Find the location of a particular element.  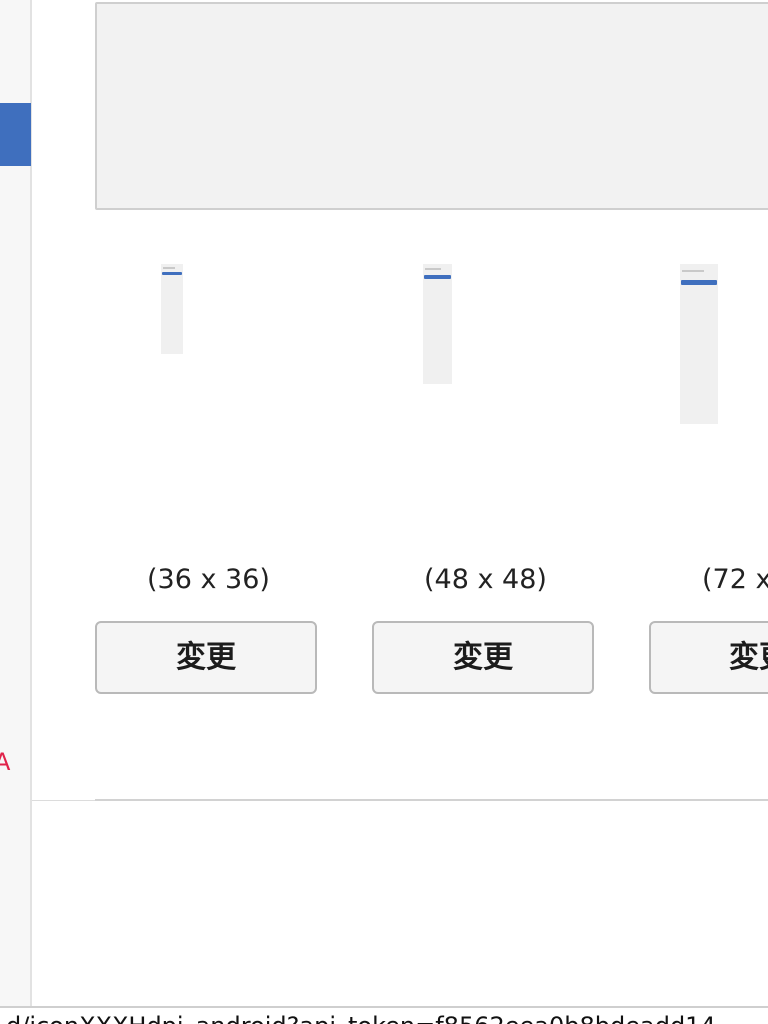

sidebar-partial-mark: A is located at coordinates (5, 762).